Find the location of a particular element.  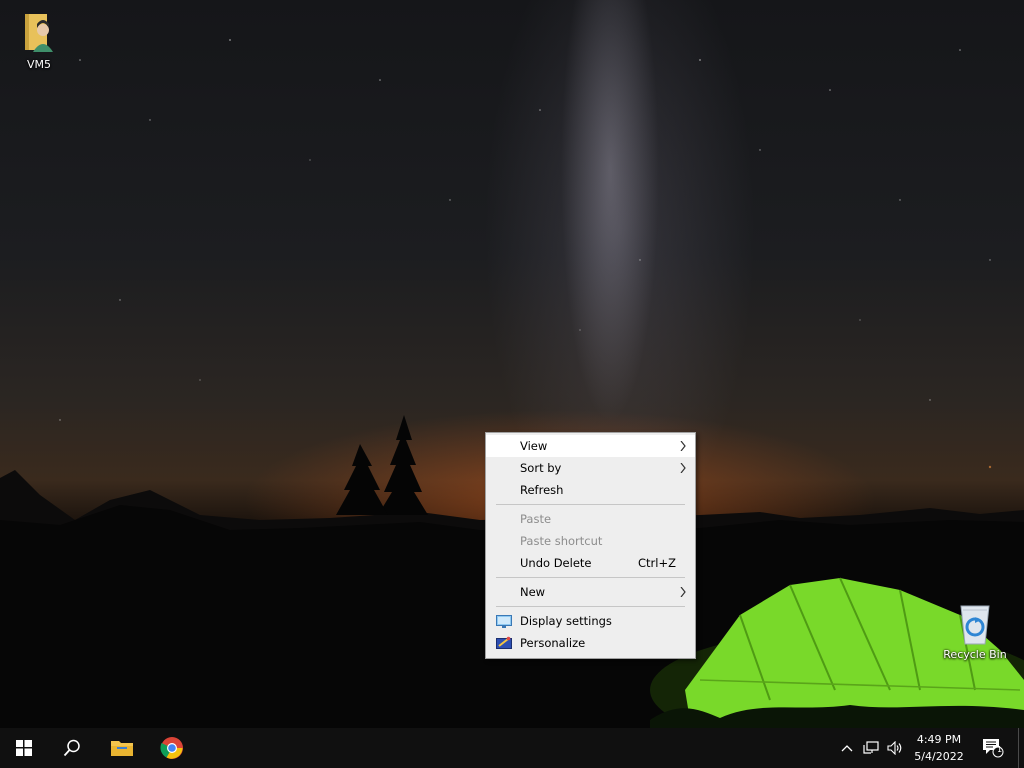

menu-item-refresh: Refresh is located at coordinates (590, 490).